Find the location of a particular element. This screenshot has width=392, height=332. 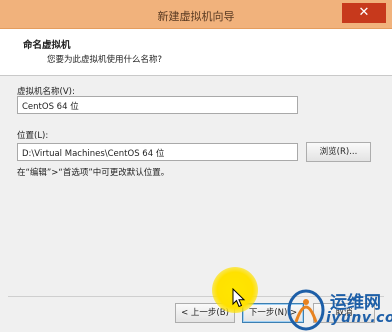

location-hint: 在“编辑”>“首选项”中可更改默认位置。 is located at coordinates (93, 173).